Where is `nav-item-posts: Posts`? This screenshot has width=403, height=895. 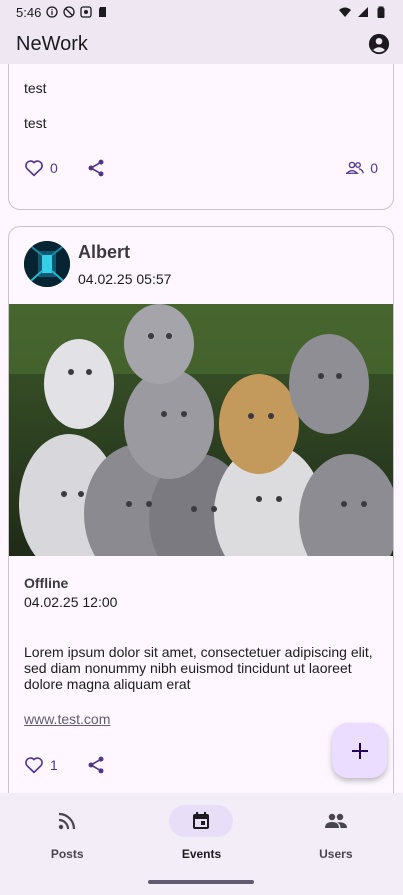 nav-item-posts: Posts is located at coordinates (67, 844).